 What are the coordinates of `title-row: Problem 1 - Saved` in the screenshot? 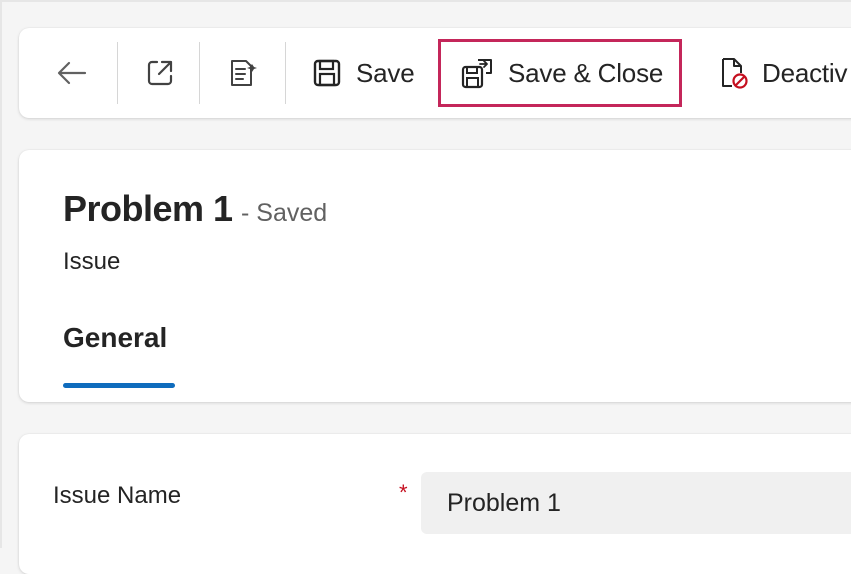 It's located at (195, 209).